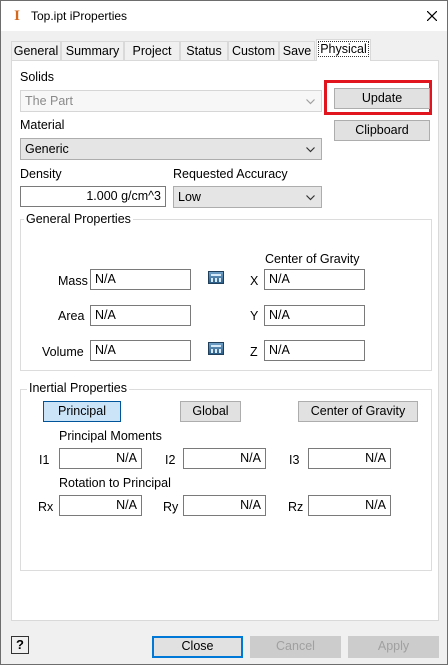  What do you see at coordinates (197, 647) in the screenshot?
I see `close-button: Close` at bounding box center [197, 647].